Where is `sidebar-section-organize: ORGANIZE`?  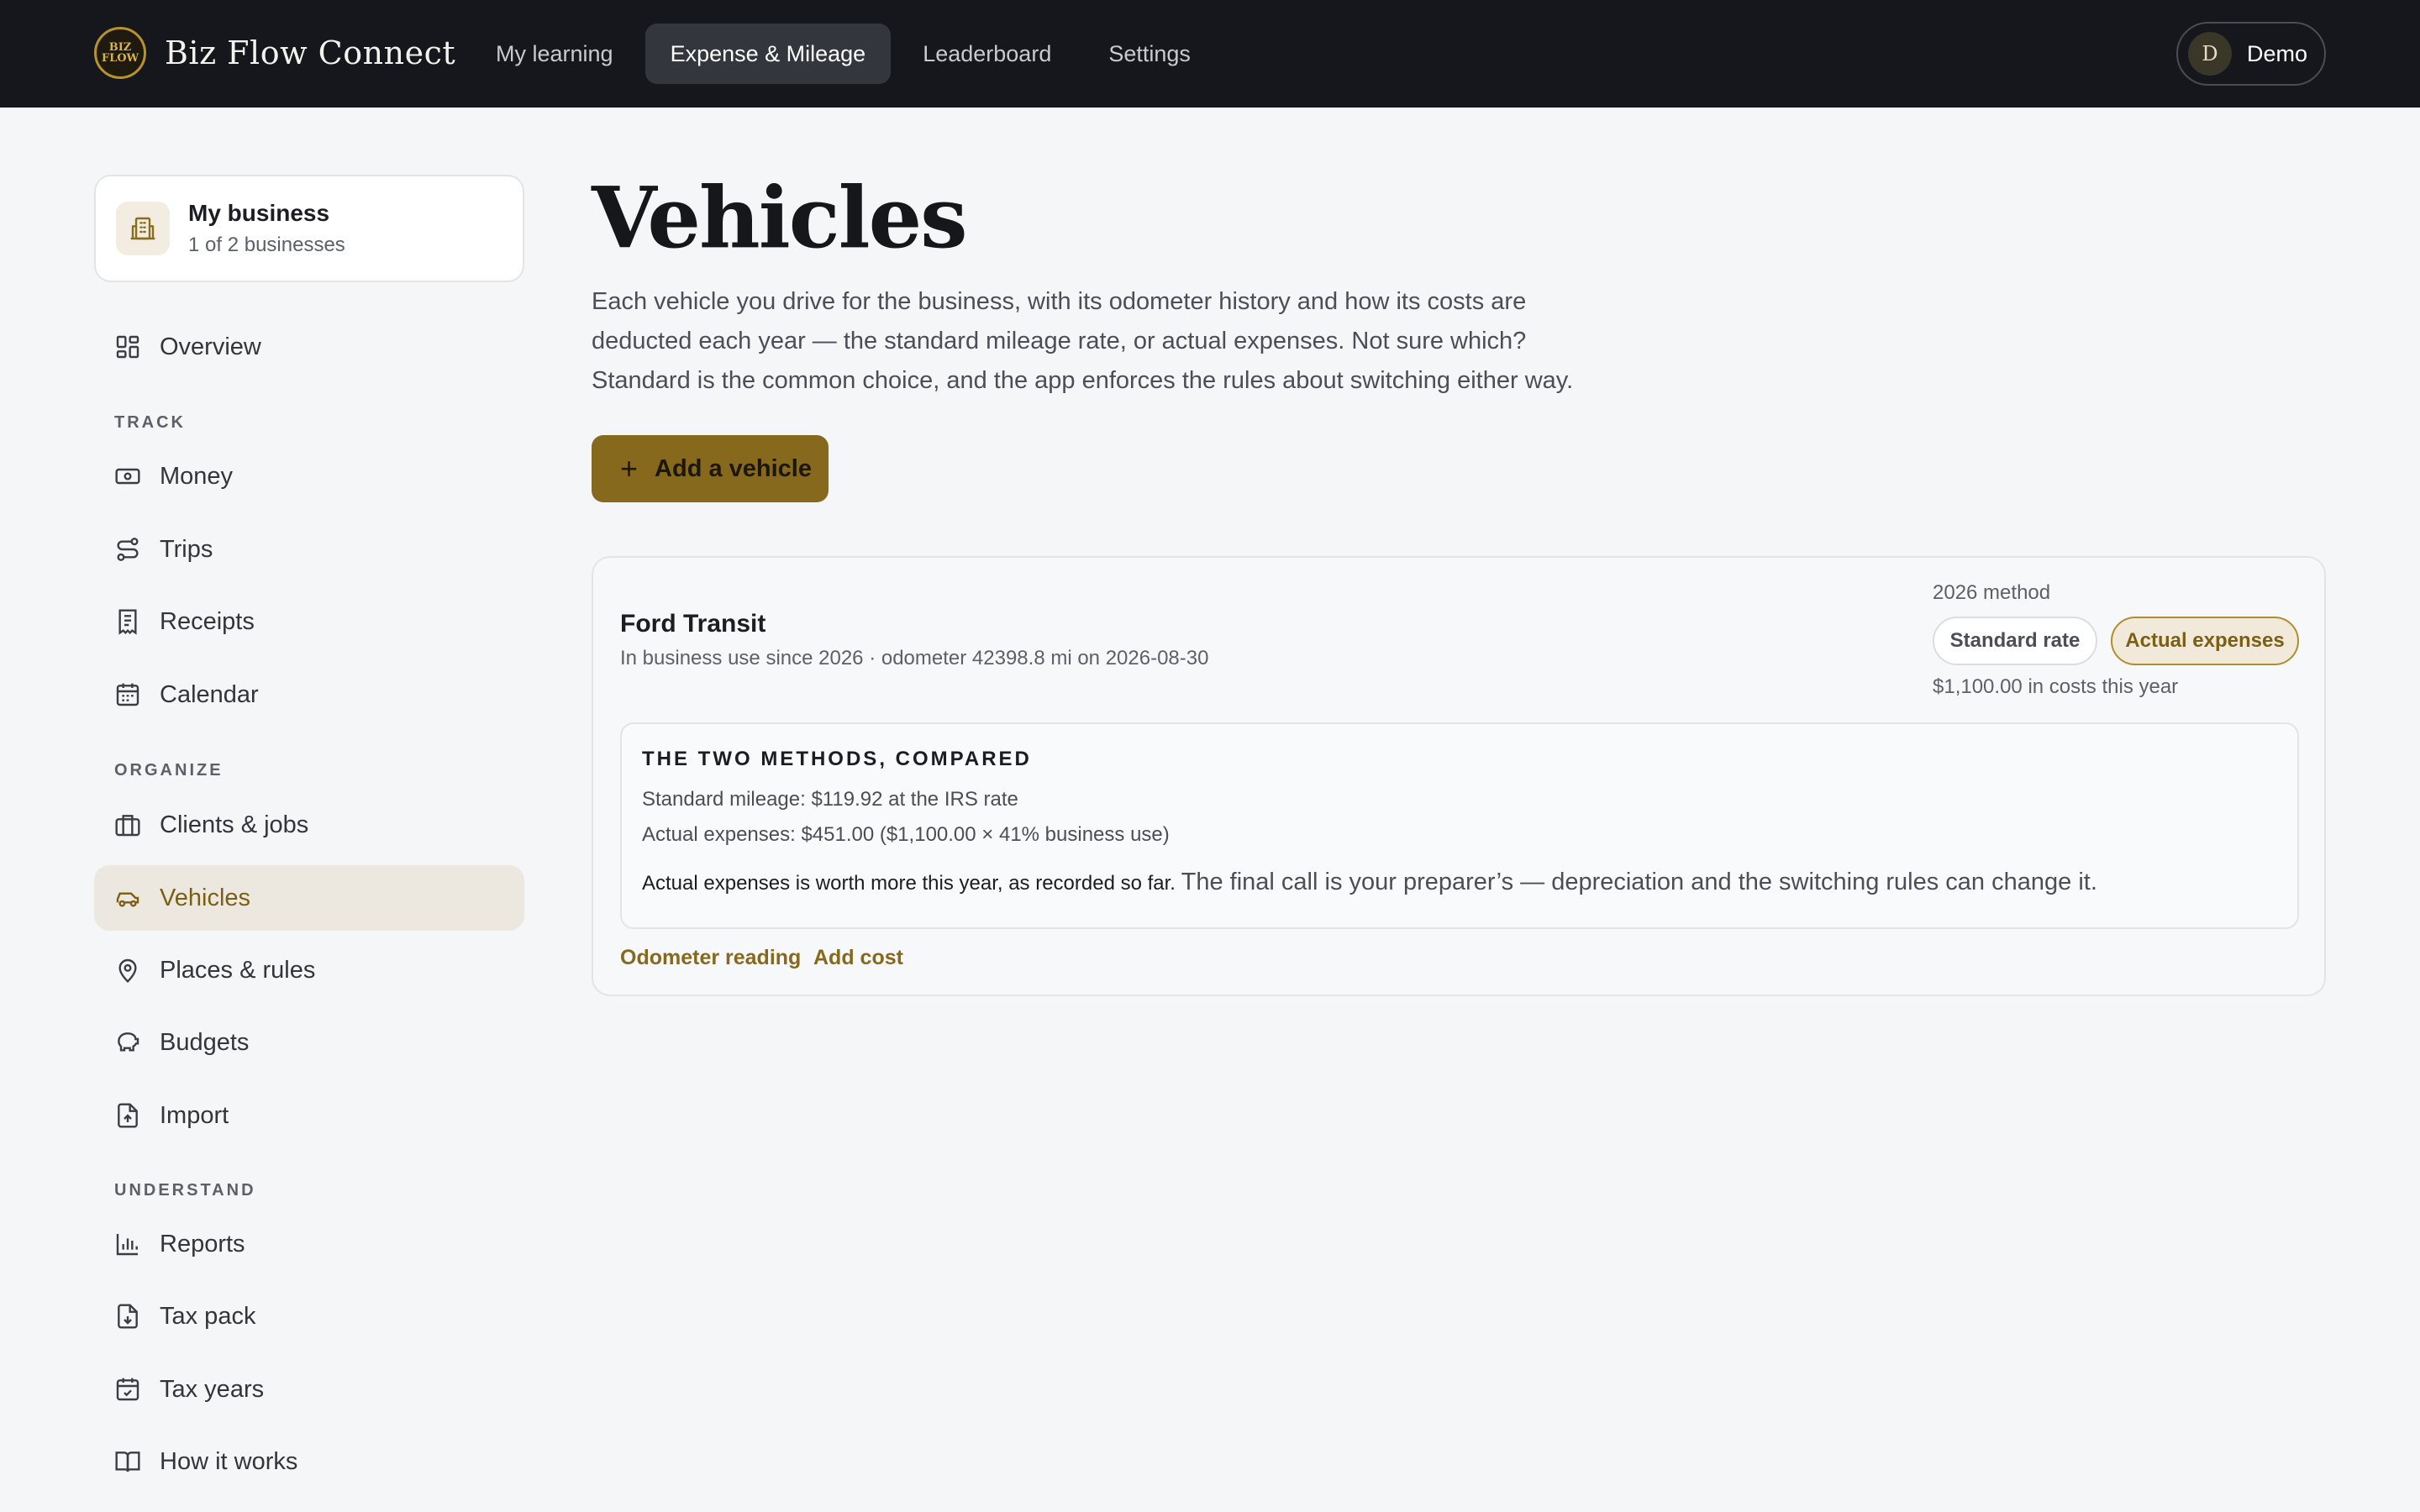 sidebar-section-organize: ORGANIZE is located at coordinates (169, 770).